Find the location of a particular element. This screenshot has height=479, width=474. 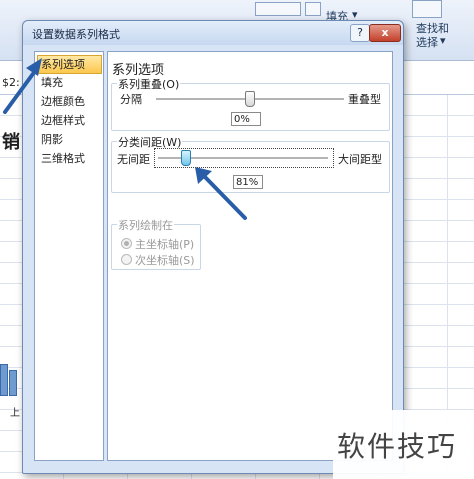

arrow-nav-head is located at coordinates (34, 67).